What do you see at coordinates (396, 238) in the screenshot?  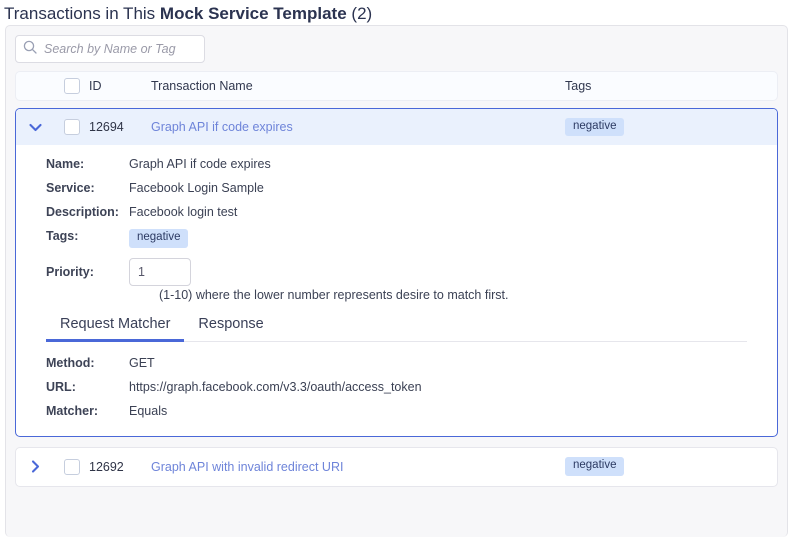 I see `detail-tags-row: Tags: negative` at bounding box center [396, 238].